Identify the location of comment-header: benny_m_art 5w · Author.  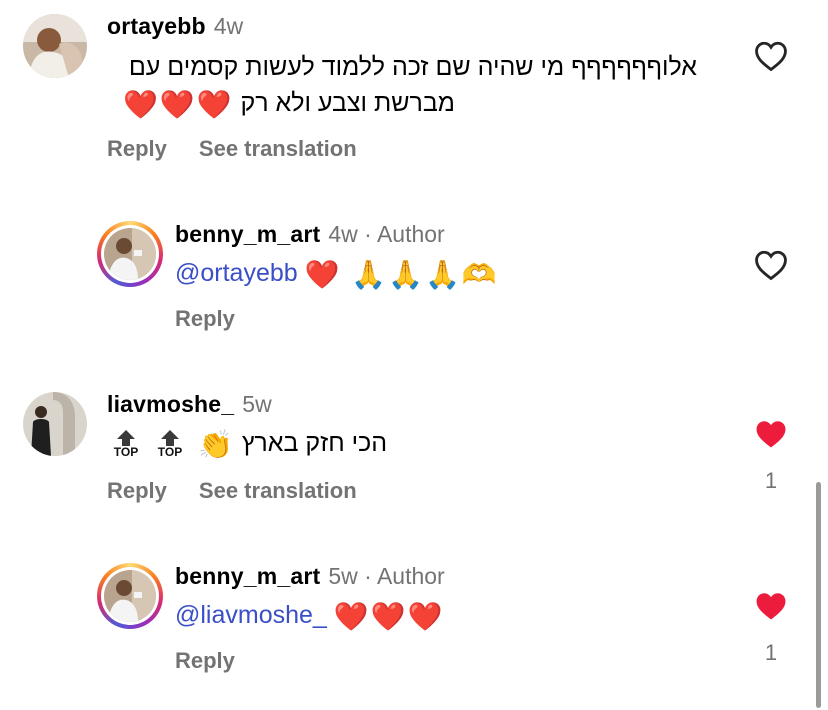
(310, 576).